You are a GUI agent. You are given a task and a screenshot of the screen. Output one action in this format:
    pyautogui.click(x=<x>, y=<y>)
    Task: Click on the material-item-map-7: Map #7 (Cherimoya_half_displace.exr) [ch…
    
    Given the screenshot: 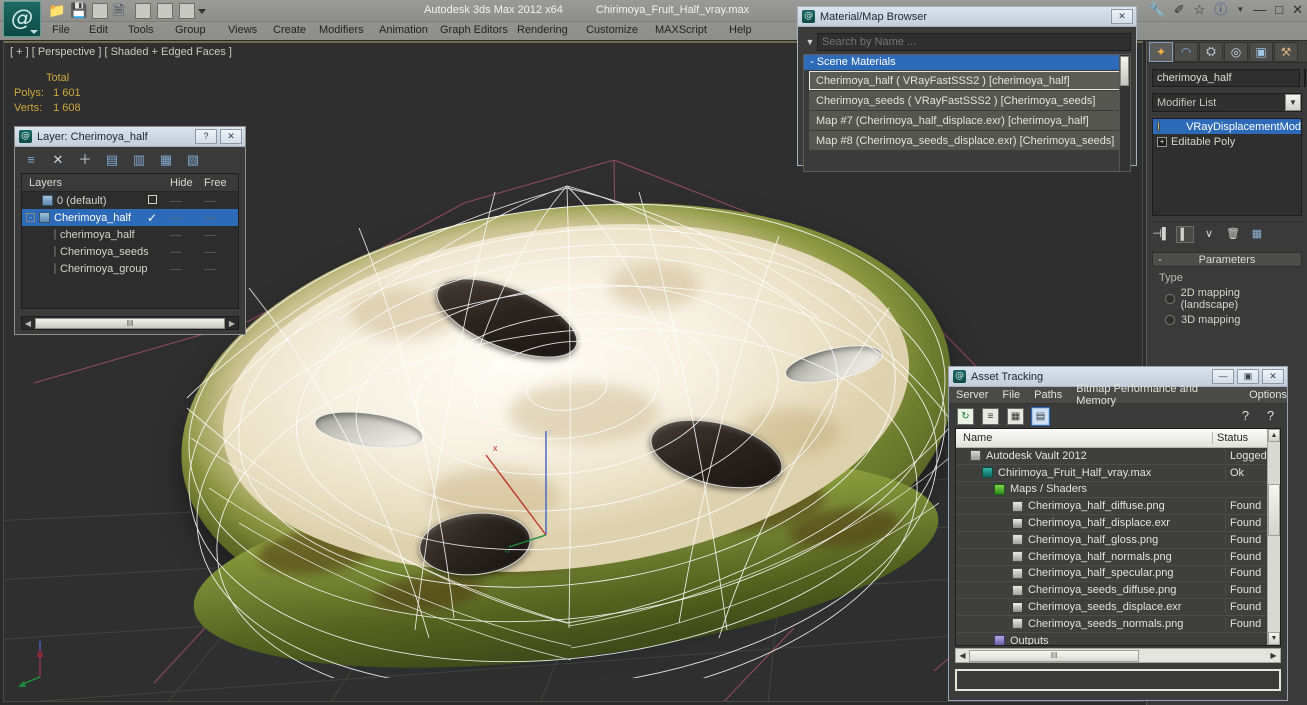 What is the action you would take?
    pyautogui.click(x=968, y=120)
    